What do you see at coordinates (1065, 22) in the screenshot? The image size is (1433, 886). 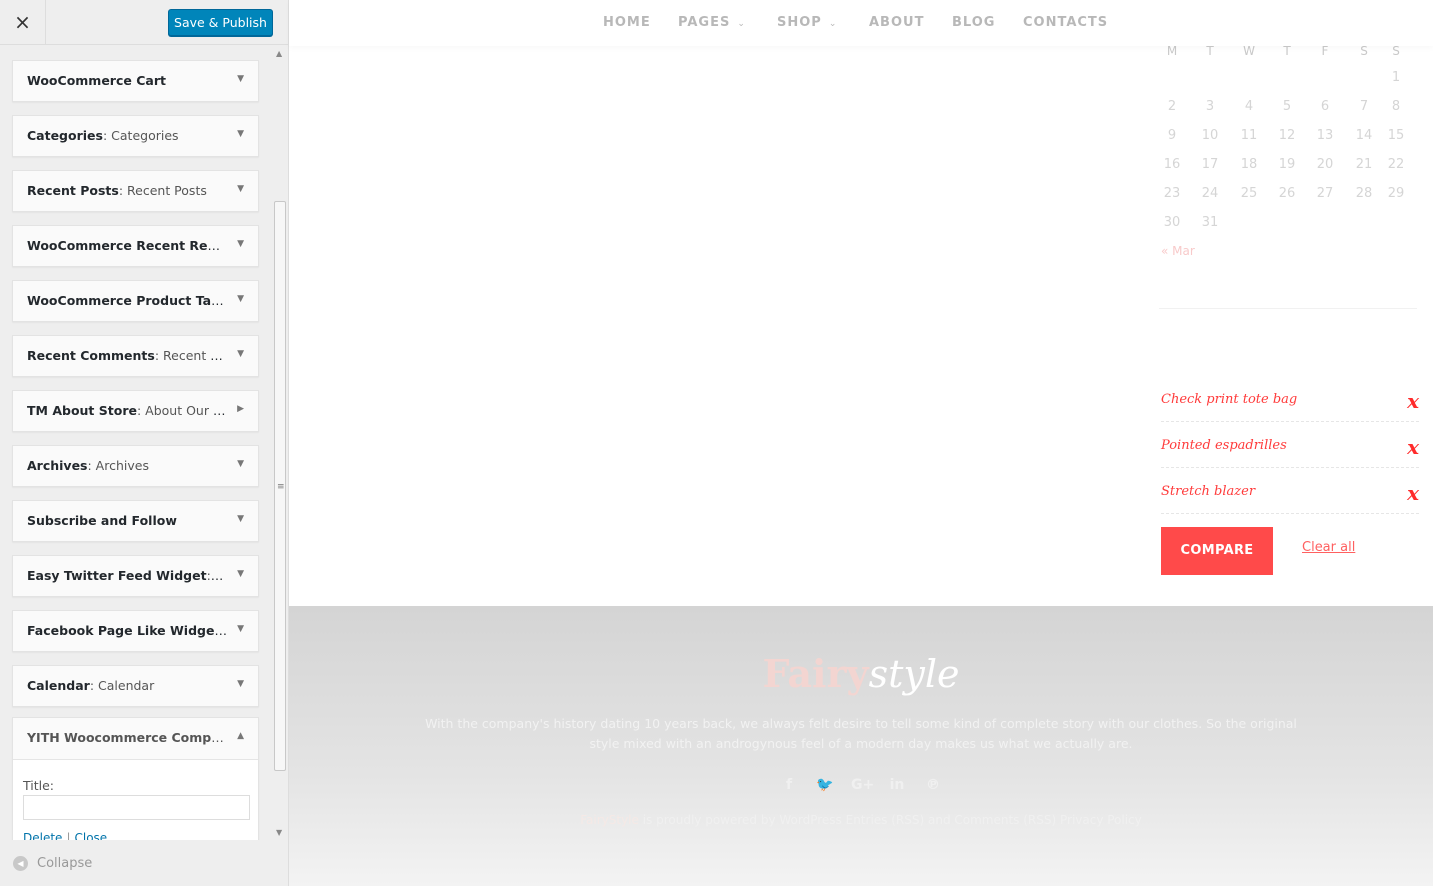 I see `nav-contacts: CONTACTS` at bounding box center [1065, 22].